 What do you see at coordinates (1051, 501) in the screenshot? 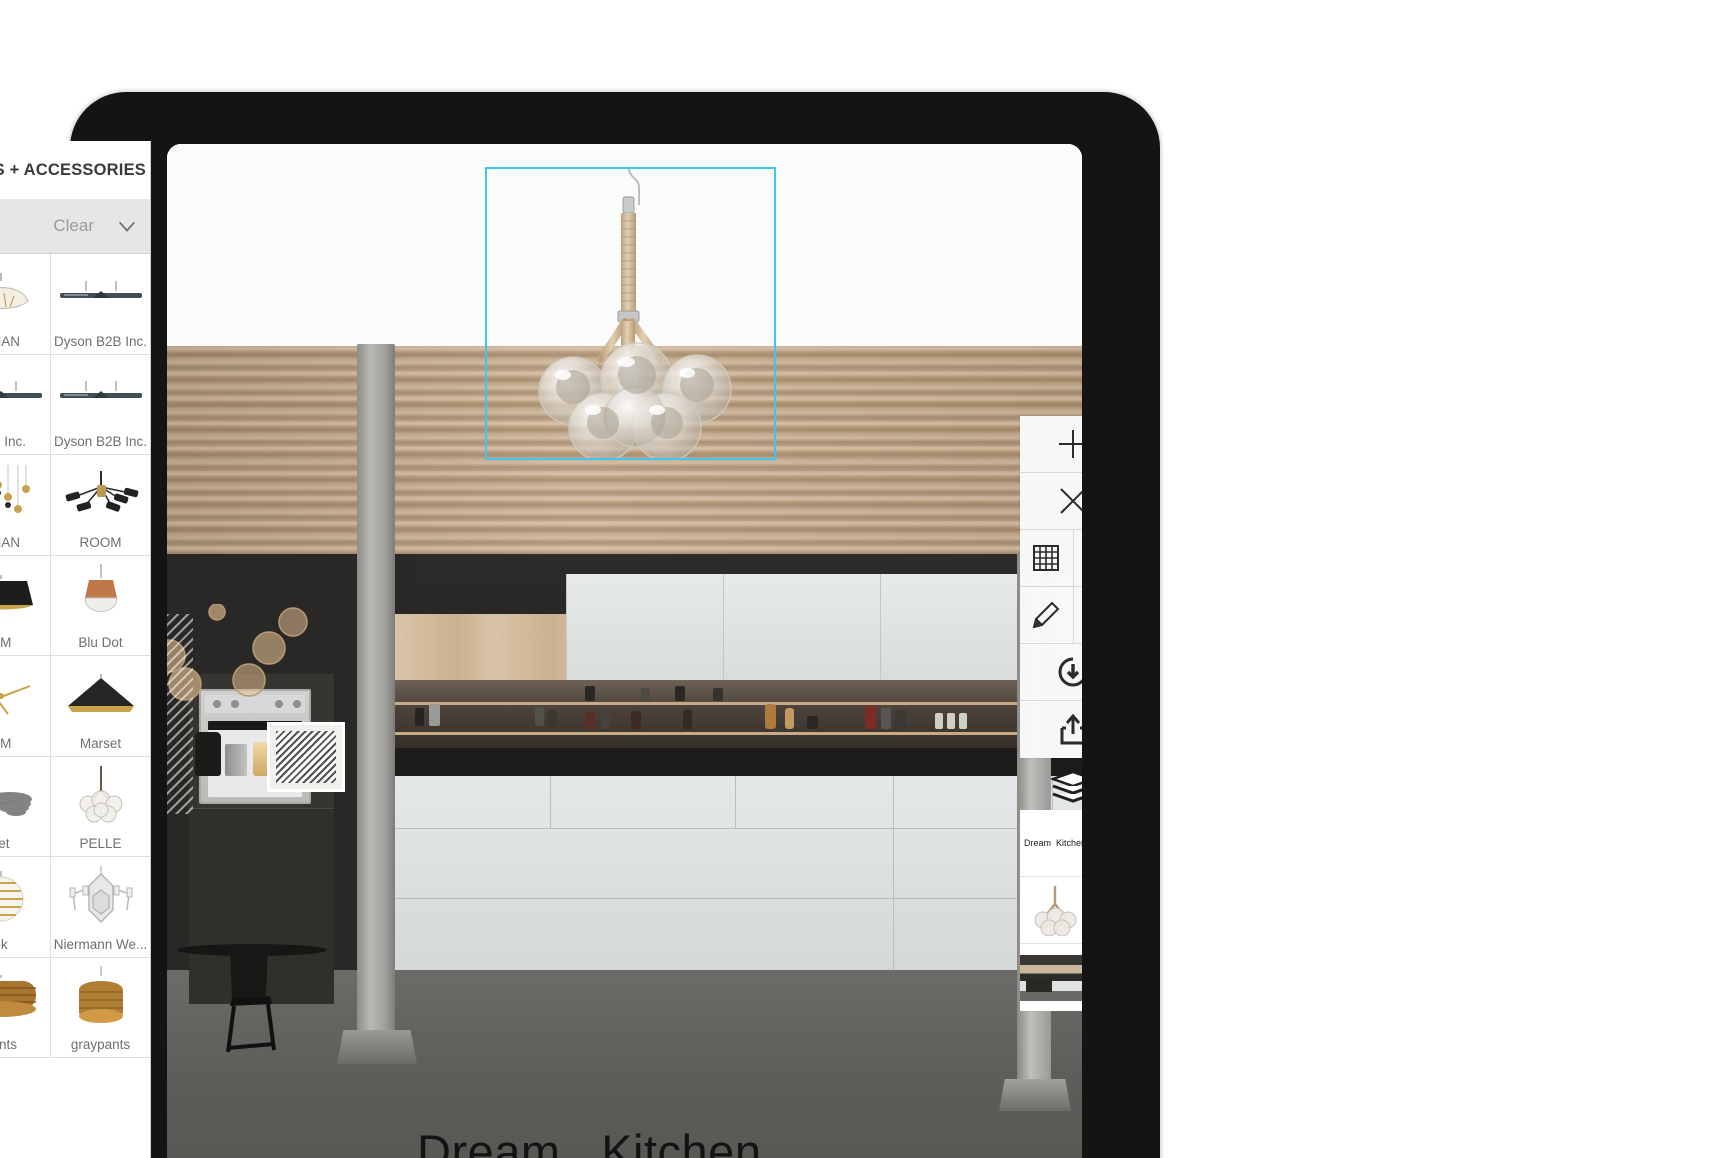
I see `close-button` at bounding box center [1051, 501].